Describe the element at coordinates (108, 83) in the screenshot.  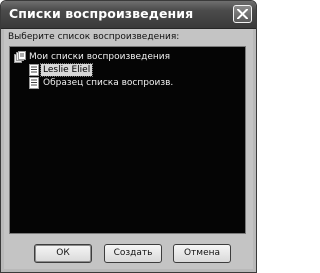
I see `tree-item-label: Образец списка воспроизв.` at that location.